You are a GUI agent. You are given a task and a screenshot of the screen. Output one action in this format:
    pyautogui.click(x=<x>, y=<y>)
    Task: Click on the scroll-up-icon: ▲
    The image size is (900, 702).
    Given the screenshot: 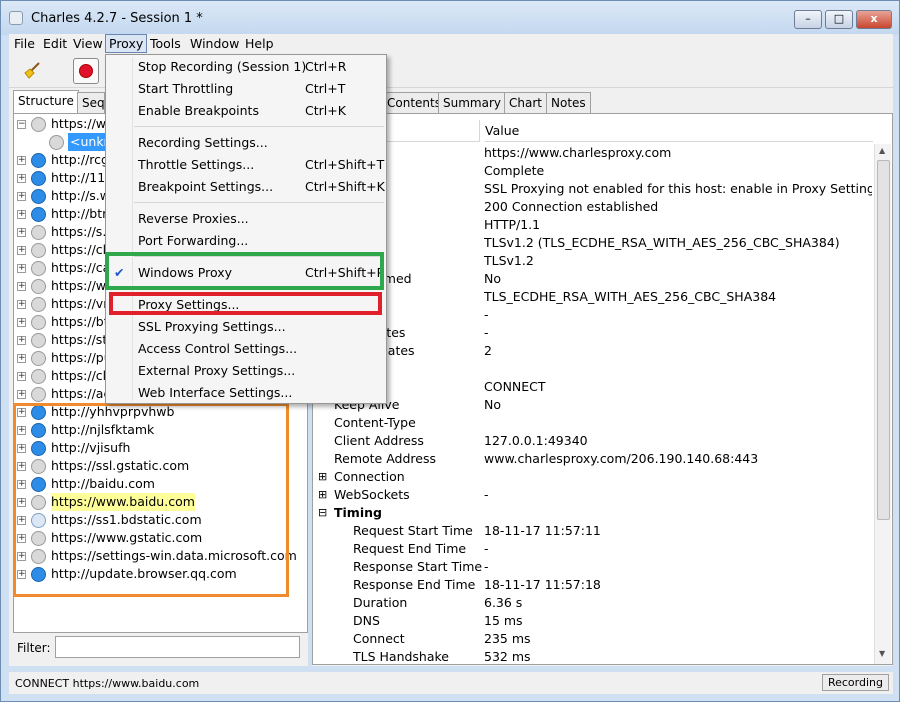 What is the action you would take?
    pyautogui.click(x=882, y=150)
    